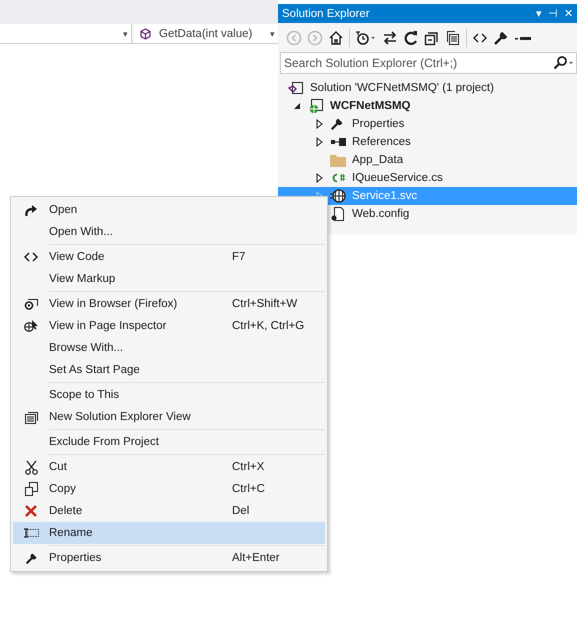  What do you see at coordinates (338, 178) in the screenshot?
I see `csharp-file-icon` at bounding box center [338, 178].